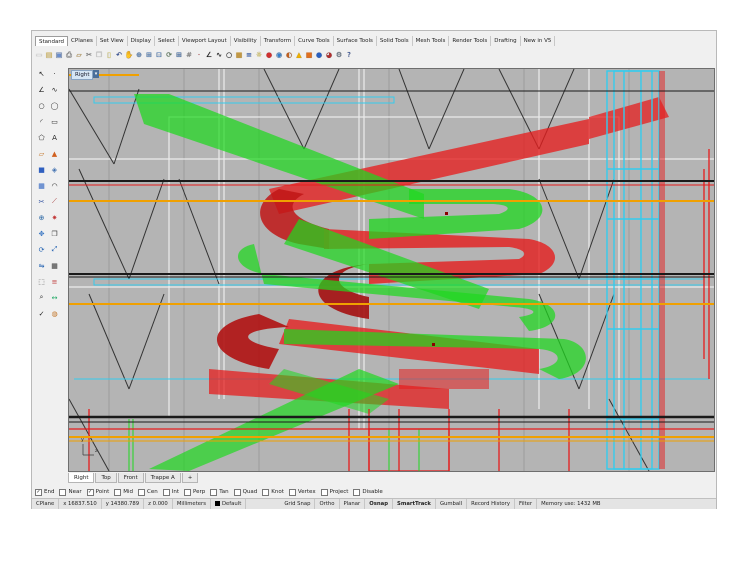  I want to click on tab-transform: Transform, so click(278, 41).